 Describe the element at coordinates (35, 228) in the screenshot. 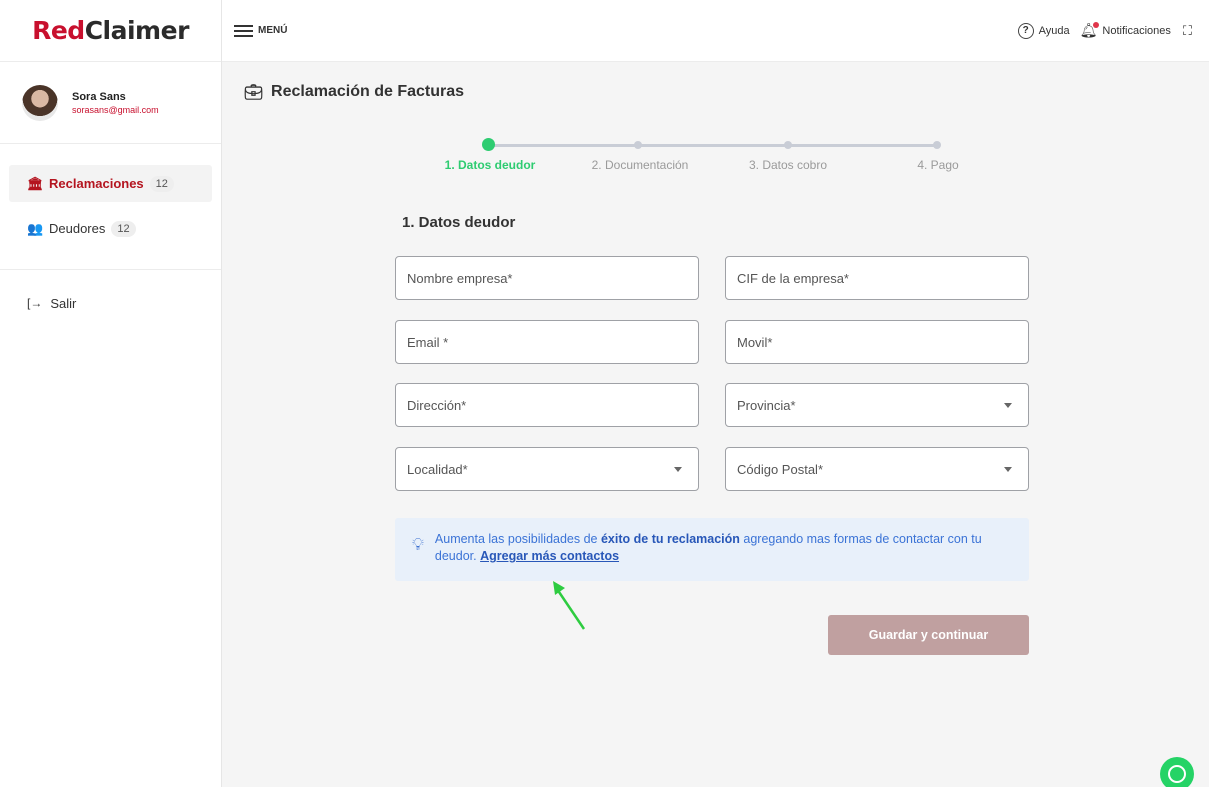

I see `users-icon: 👥` at that location.